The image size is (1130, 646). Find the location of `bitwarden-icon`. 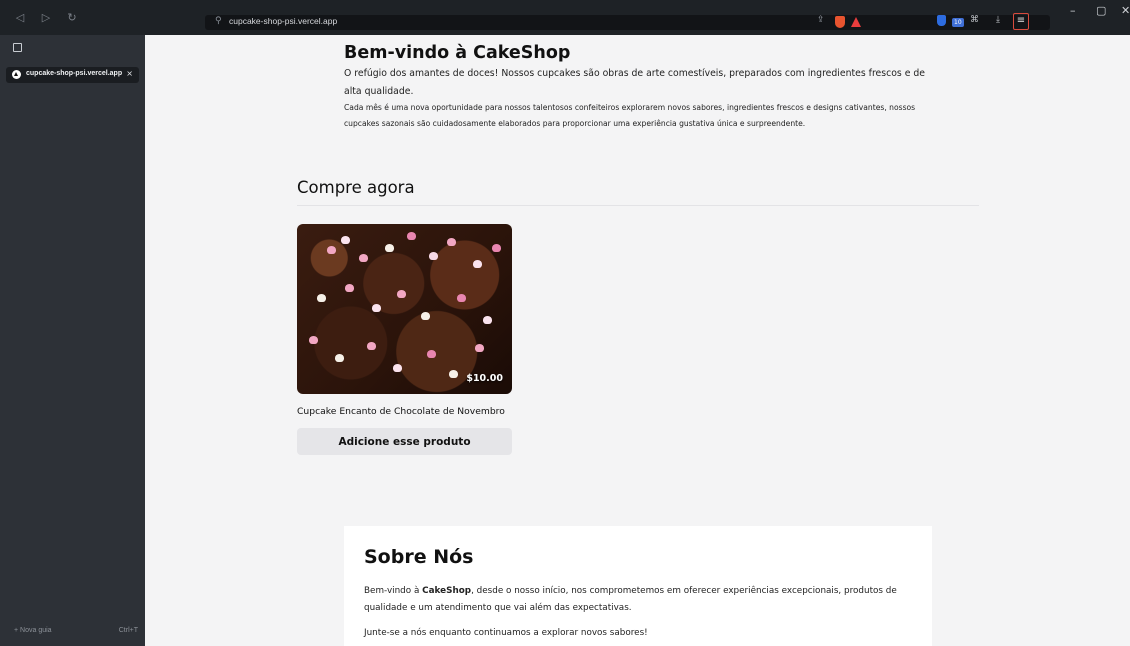

bitwarden-icon is located at coordinates (941, 20).